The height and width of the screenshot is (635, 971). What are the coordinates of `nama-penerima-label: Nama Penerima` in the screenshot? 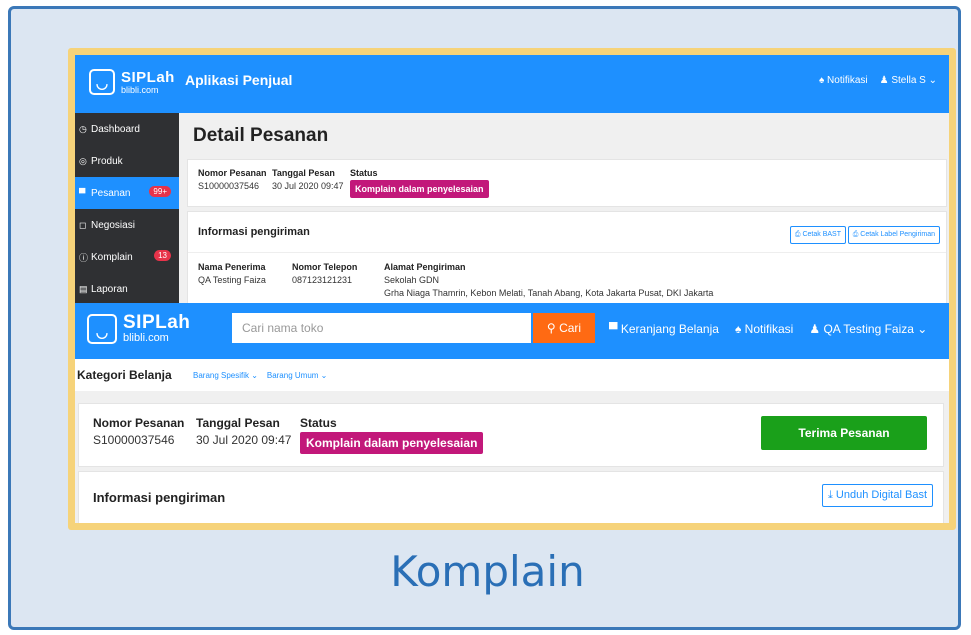 It's located at (232, 267).